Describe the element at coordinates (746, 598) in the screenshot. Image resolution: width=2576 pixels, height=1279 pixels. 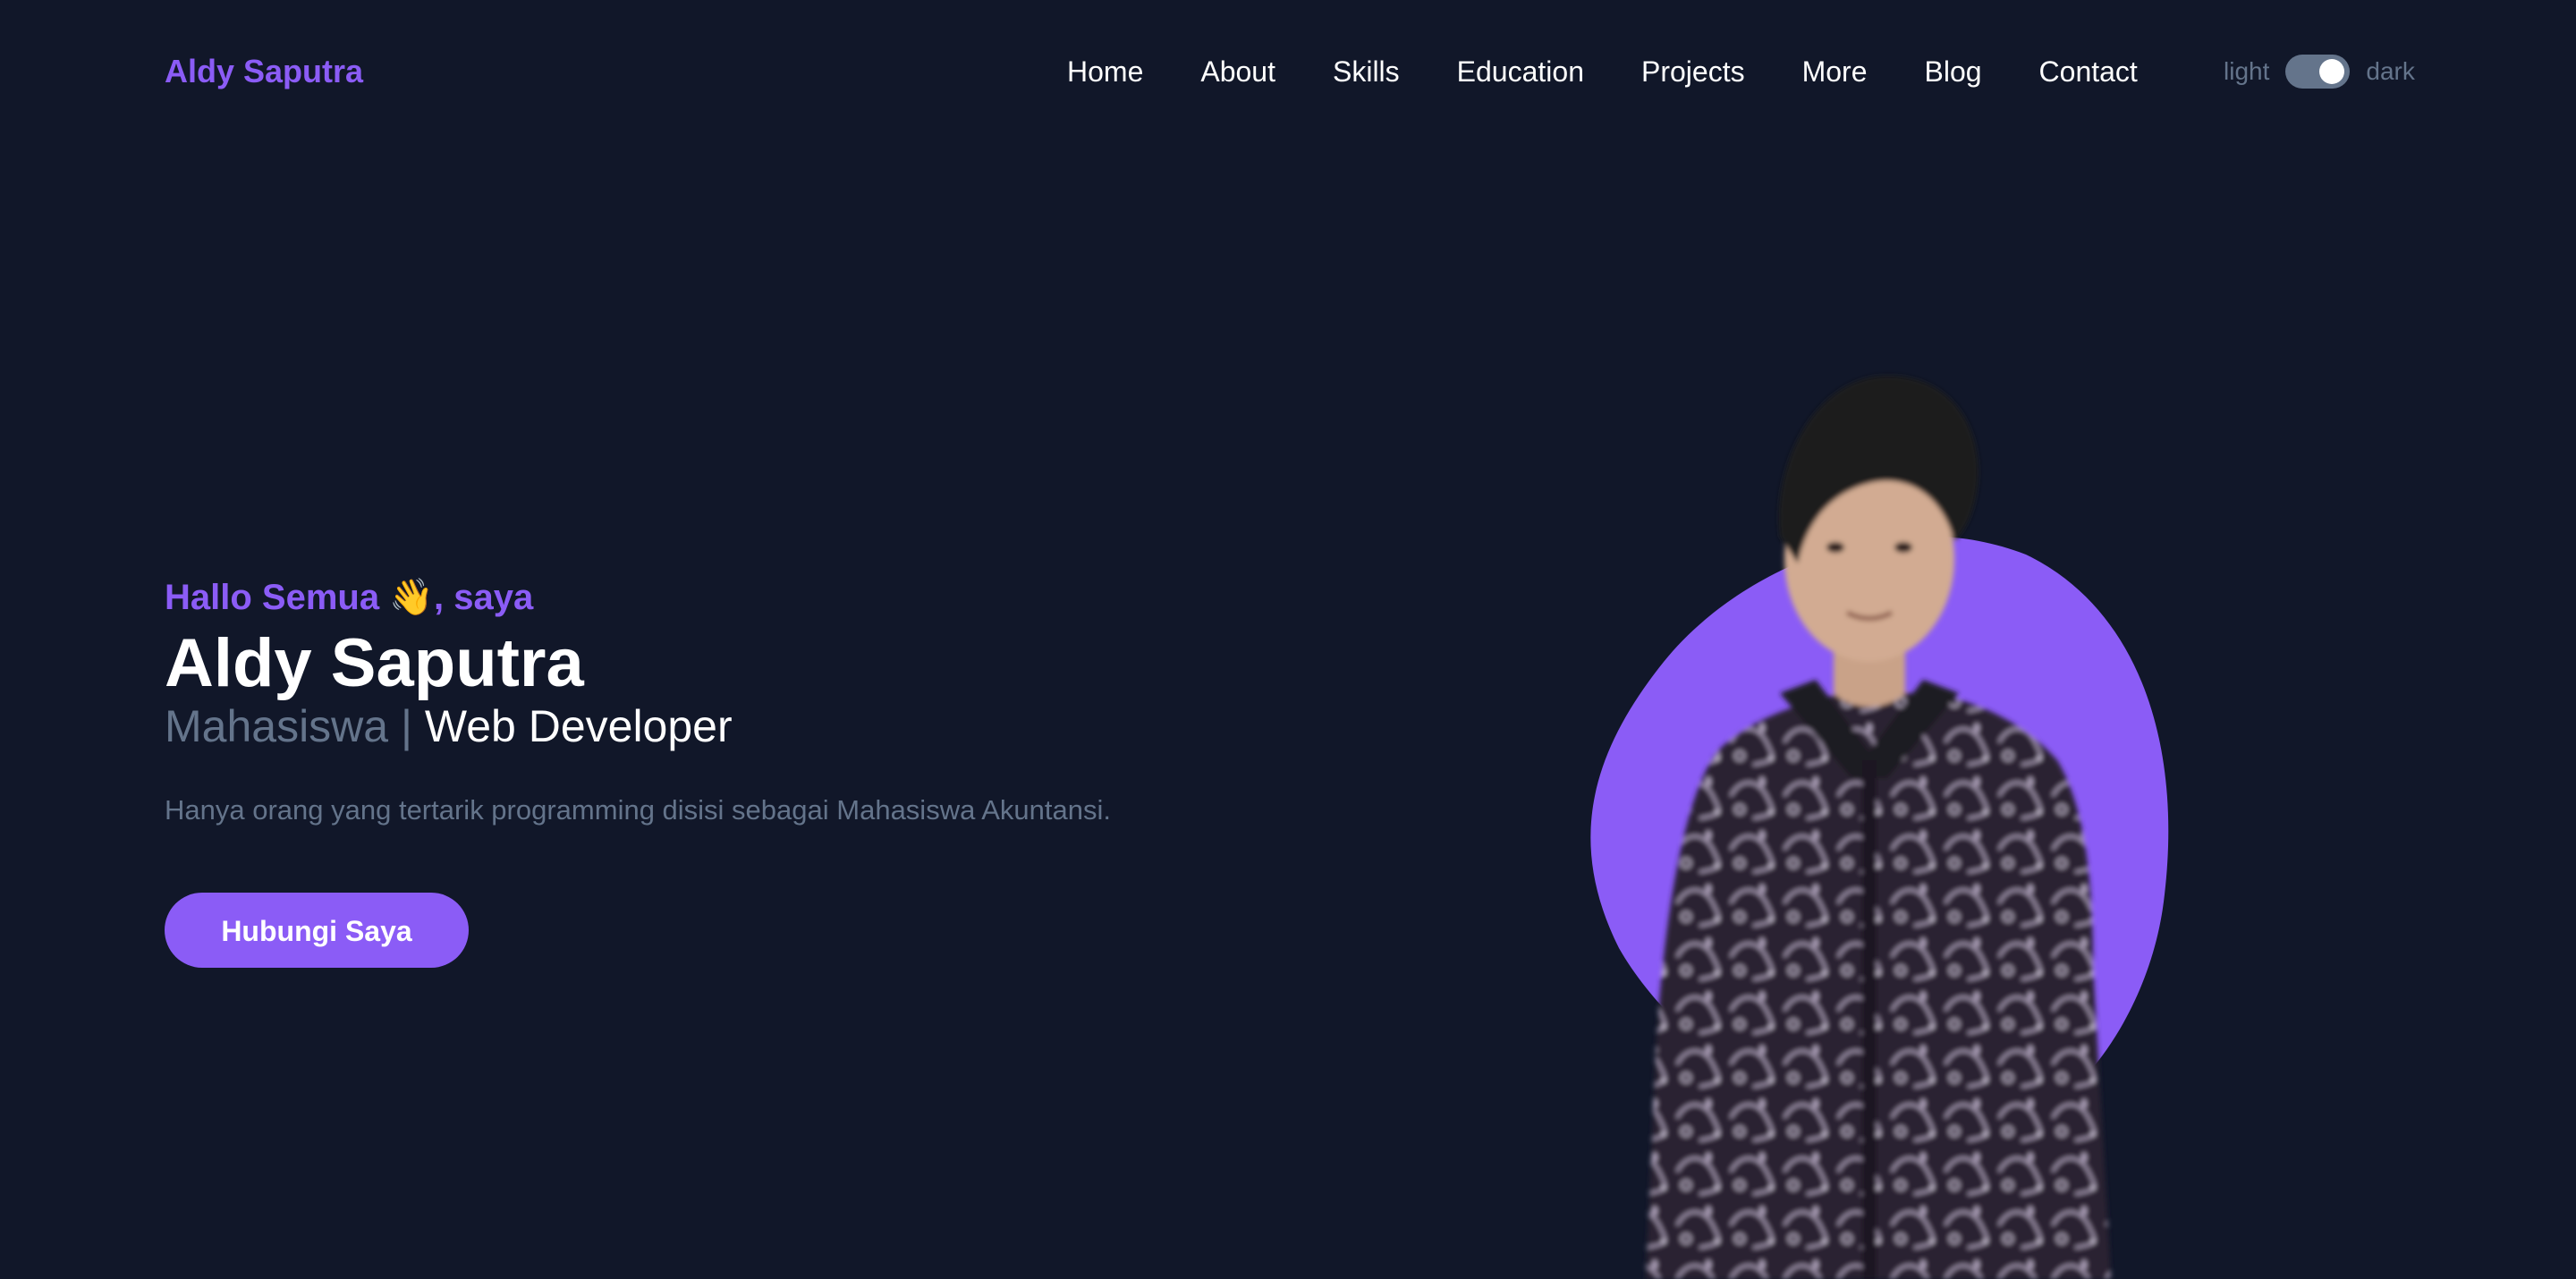
I see `hero-greeting: Hallo Semua 👋, saya` at that location.